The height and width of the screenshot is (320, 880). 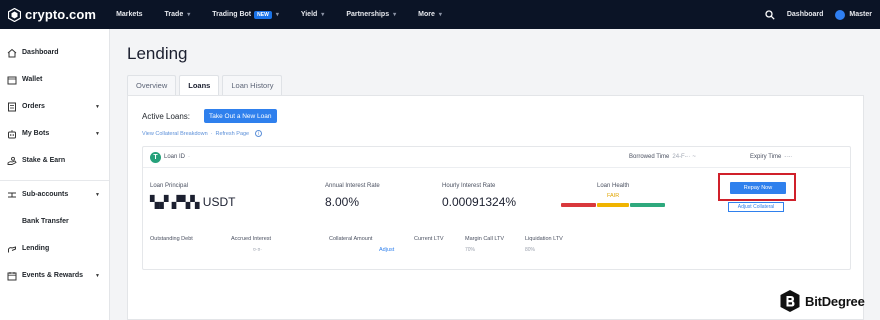 I want to click on bitdegree-watermark: BitDegree, so click(x=822, y=301).